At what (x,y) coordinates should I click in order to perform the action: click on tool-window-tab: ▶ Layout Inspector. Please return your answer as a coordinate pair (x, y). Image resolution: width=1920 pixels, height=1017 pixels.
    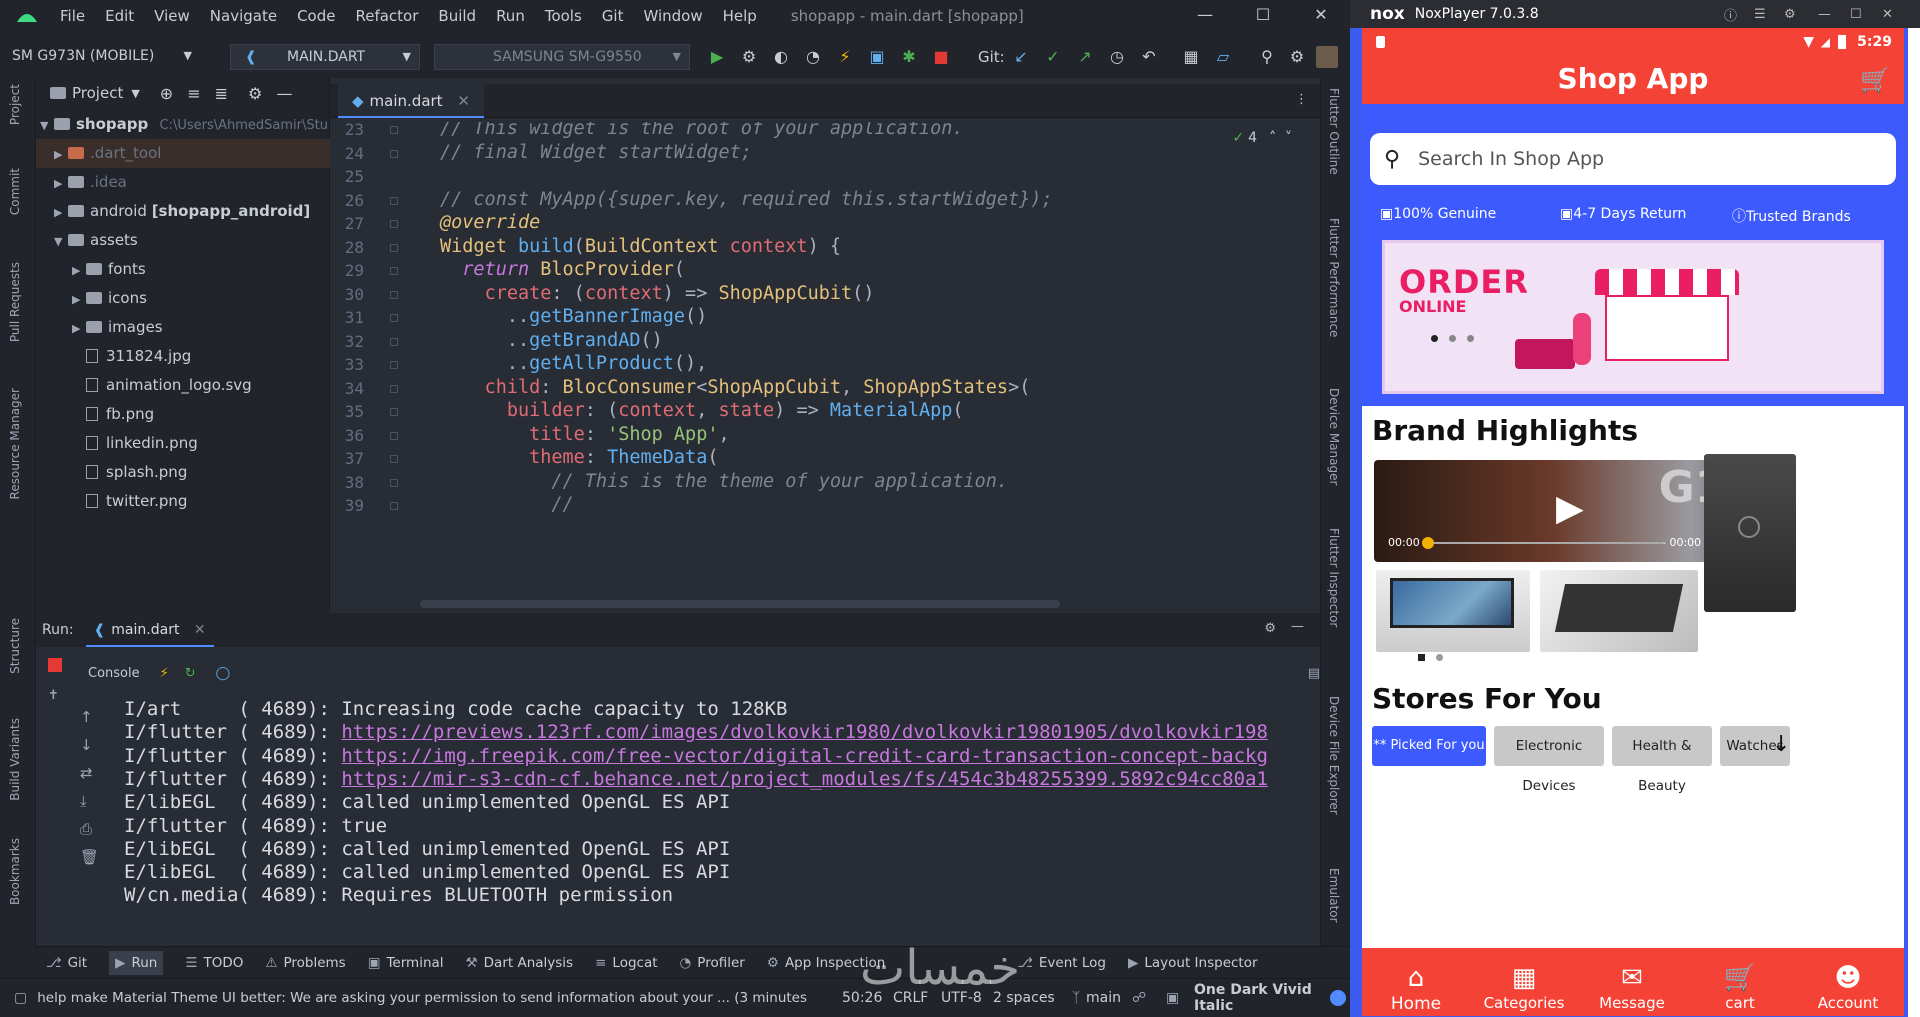
    Looking at the image, I should click on (1193, 963).